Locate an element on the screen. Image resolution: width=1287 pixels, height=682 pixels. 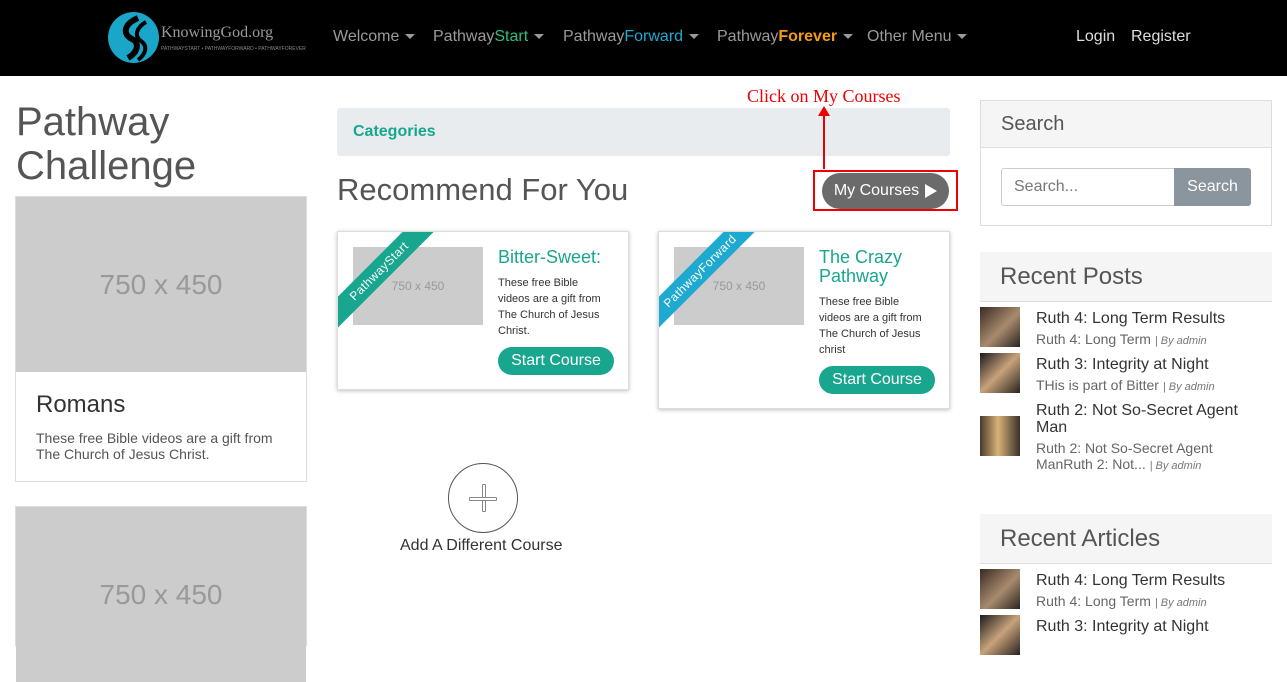
categories-label: Categories is located at coordinates (394, 132).